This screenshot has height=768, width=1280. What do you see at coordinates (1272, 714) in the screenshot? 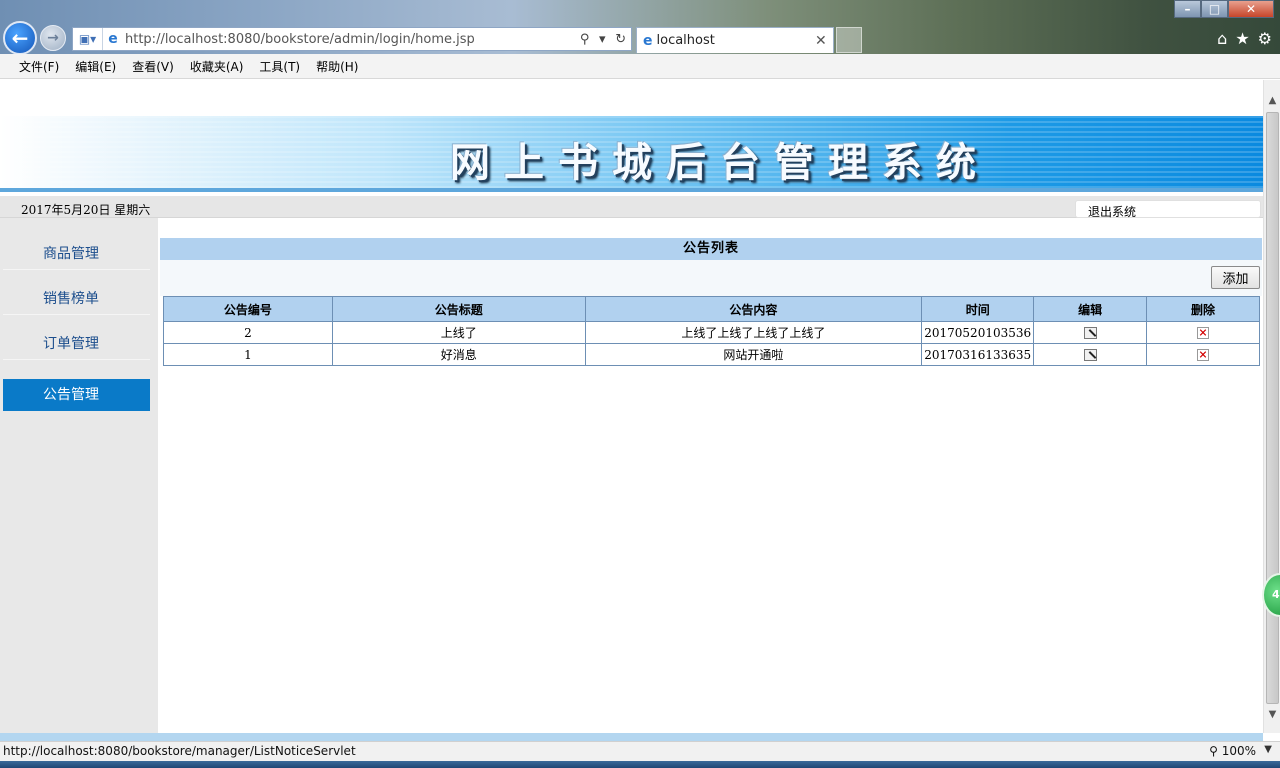
I see `scroll-down-icon: ▼` at bounding box center [1272, 714].